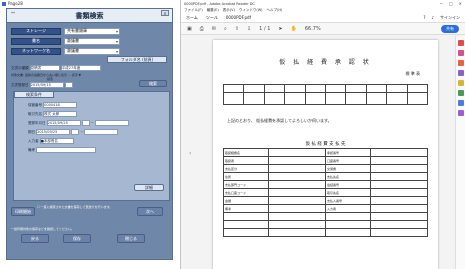 The width and height of the screenshot is (465, 269). What do you see at coordinates (214, 29) in the screenshot?
I see `mail-icon: ✉` at bounding box center [214, 29].